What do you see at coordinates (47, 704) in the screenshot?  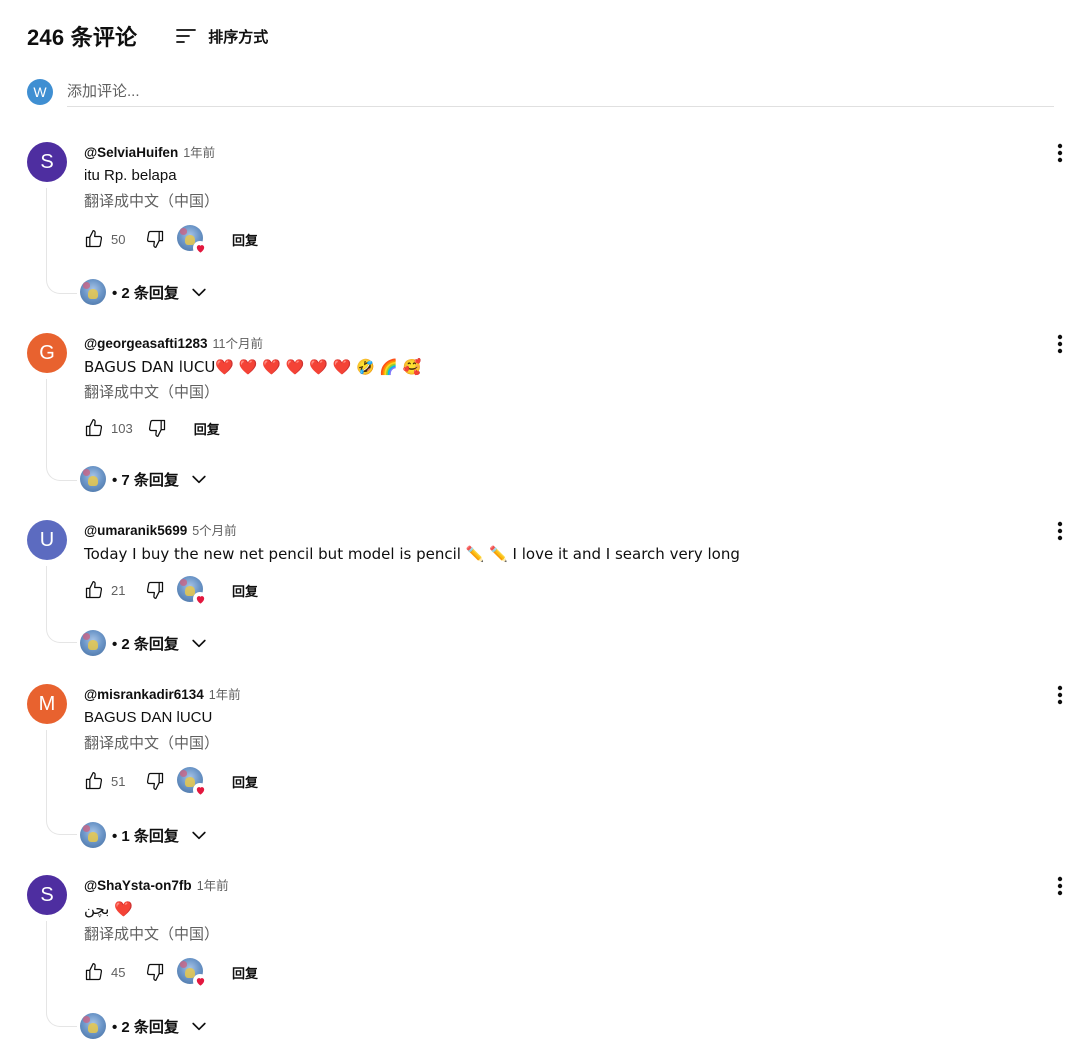 I see `avatar: M` at bounding box center [47, 704].